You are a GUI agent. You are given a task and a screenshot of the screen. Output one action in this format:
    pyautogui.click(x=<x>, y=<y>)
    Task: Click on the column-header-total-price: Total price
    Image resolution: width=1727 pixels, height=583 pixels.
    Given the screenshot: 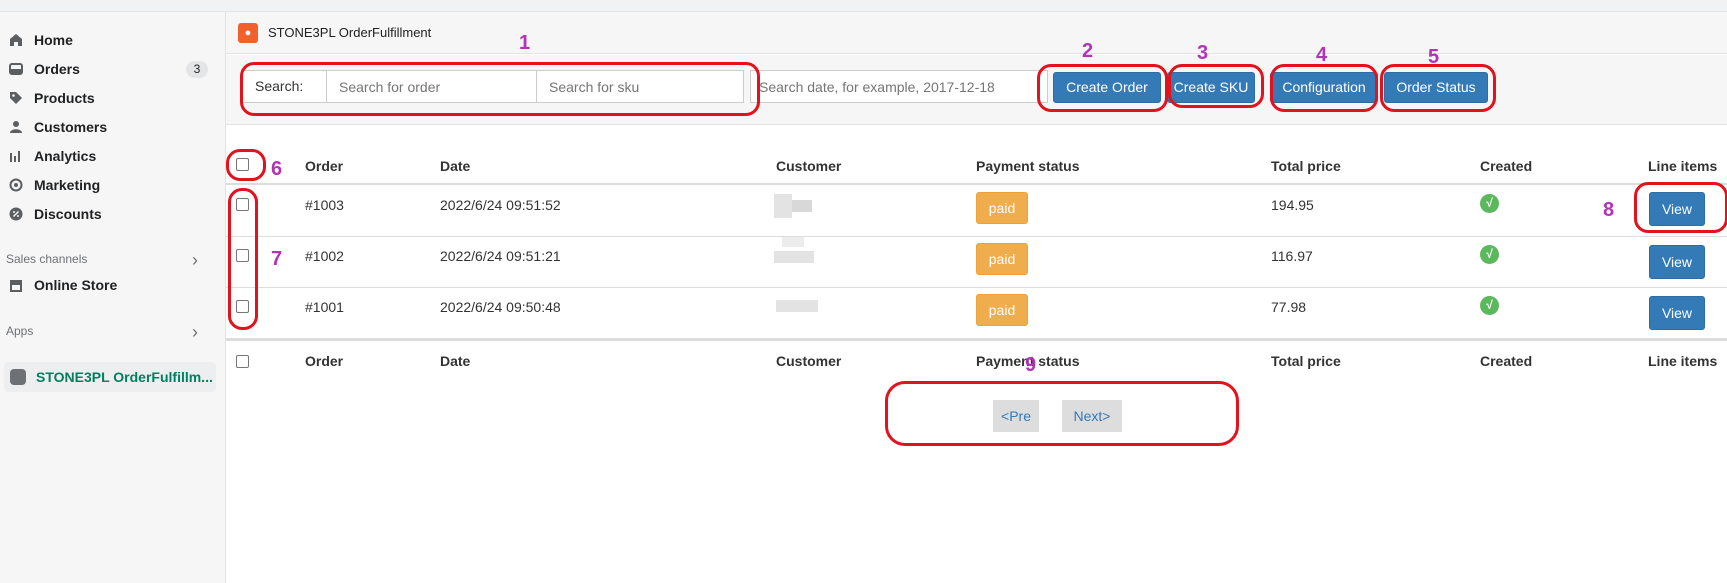 What is the action you would take?
    pyautogui.click(x=1306, y=166)
    